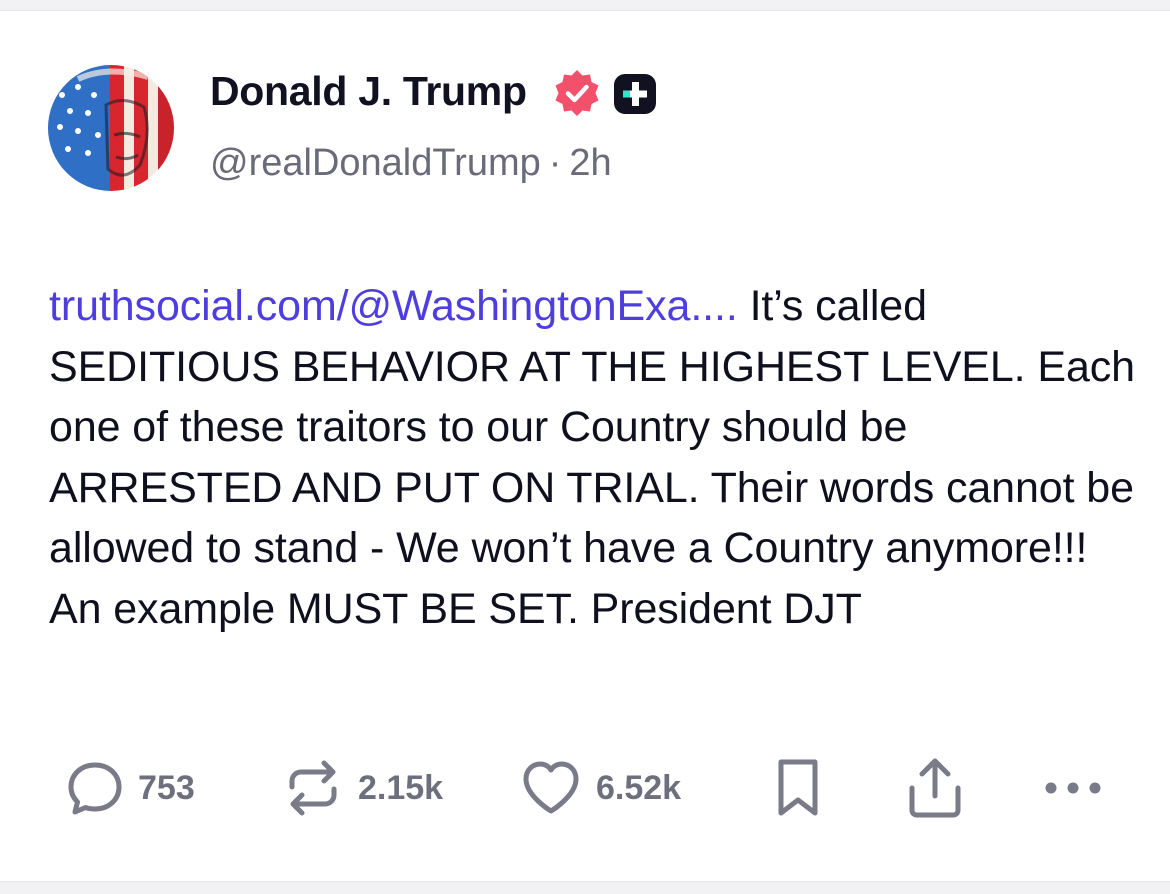 This screenshot has width=1170, height=894. I want to click on avatar, so click(111, 128).